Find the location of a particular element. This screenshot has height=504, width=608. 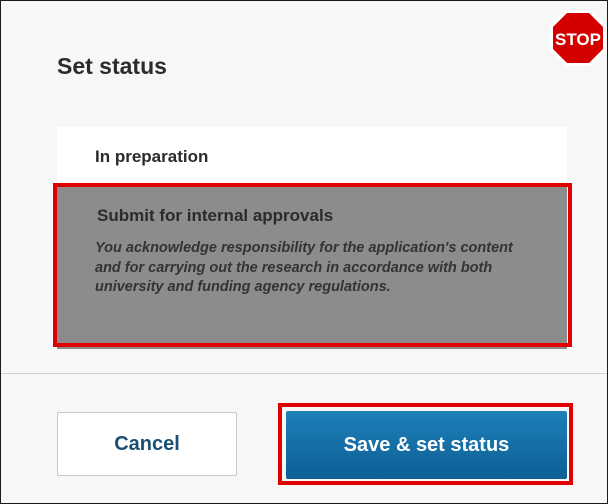

stop-sign-text: STOP is located at coordinates (578, 39).